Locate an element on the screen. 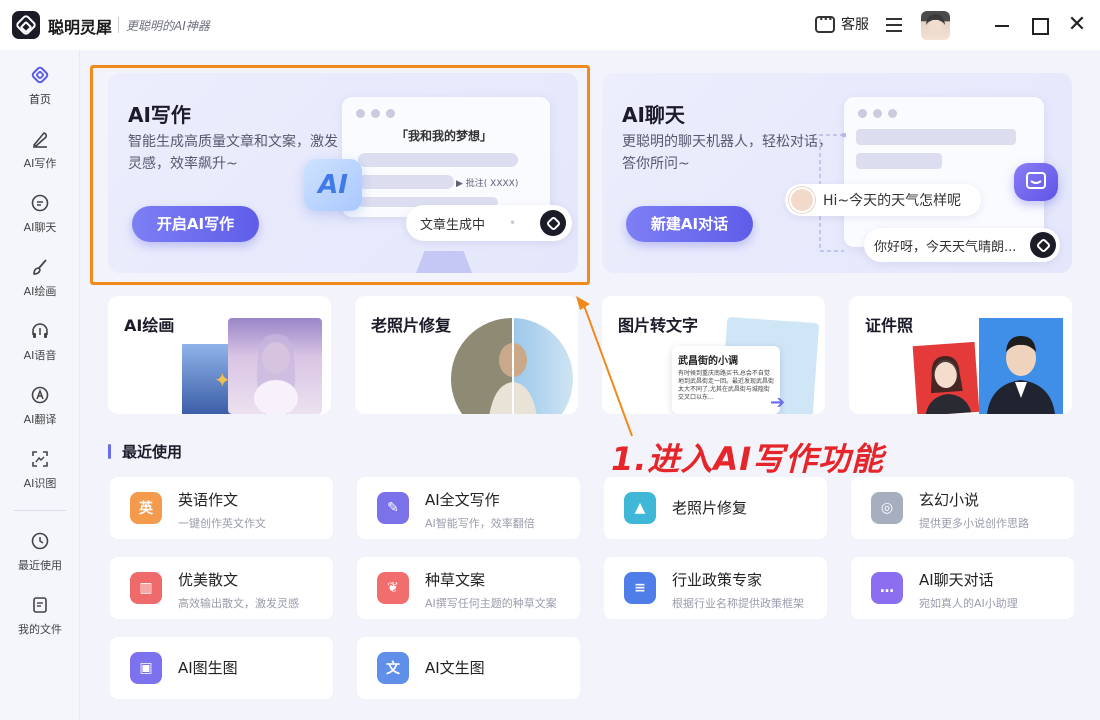 The height and width of the screenshot is (720, 1100). window-dots is located at coordinates (877, 113).